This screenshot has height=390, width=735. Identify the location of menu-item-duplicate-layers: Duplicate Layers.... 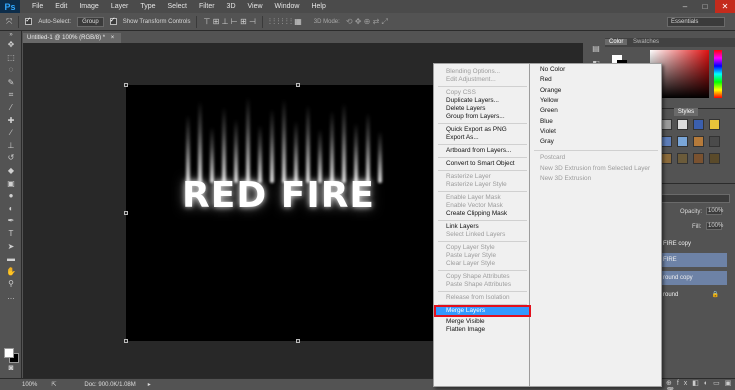
(472, 101).